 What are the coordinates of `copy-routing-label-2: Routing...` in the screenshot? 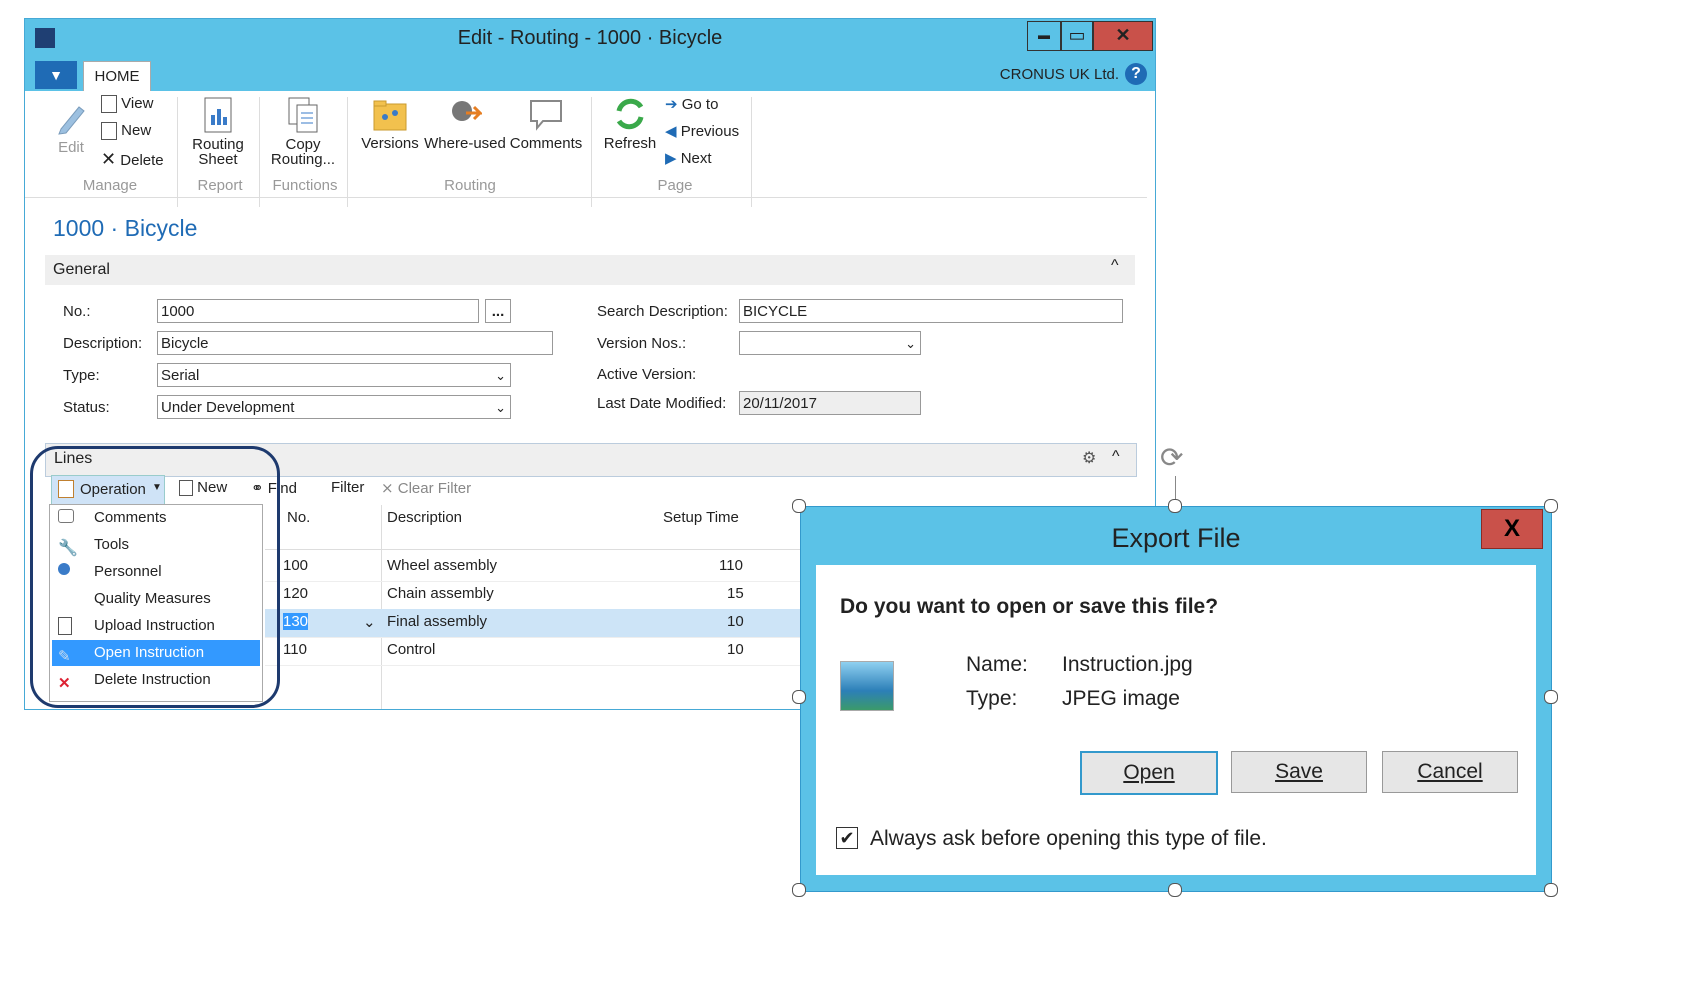 It's located at (303, 159).